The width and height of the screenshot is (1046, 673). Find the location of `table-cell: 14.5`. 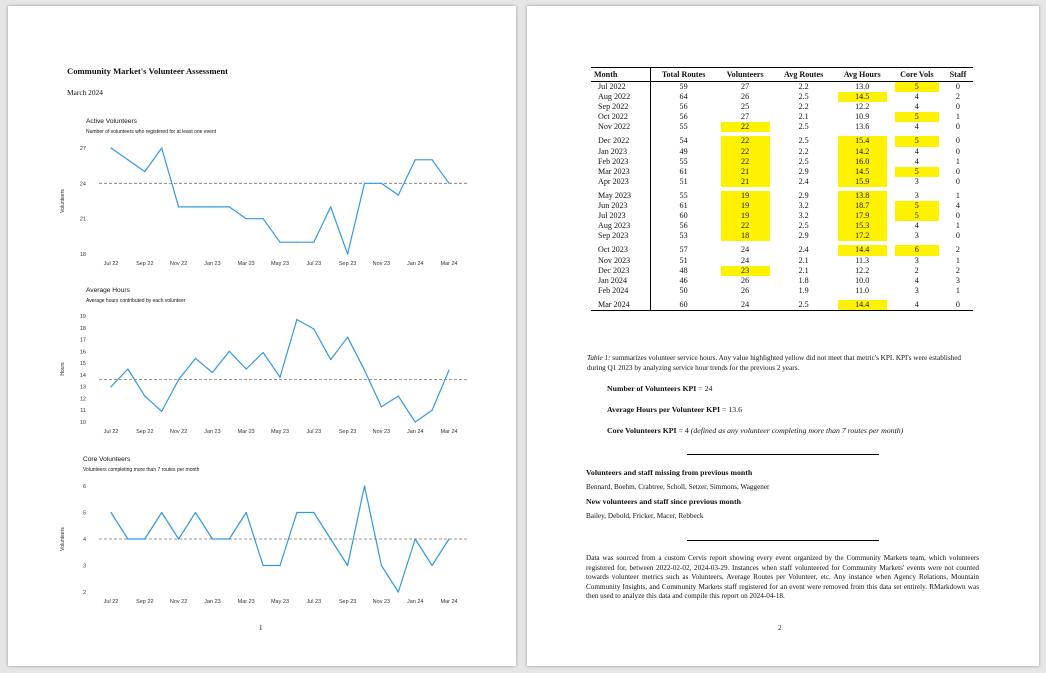

table-cell: 14.5 is located at coordinates (862, 171).